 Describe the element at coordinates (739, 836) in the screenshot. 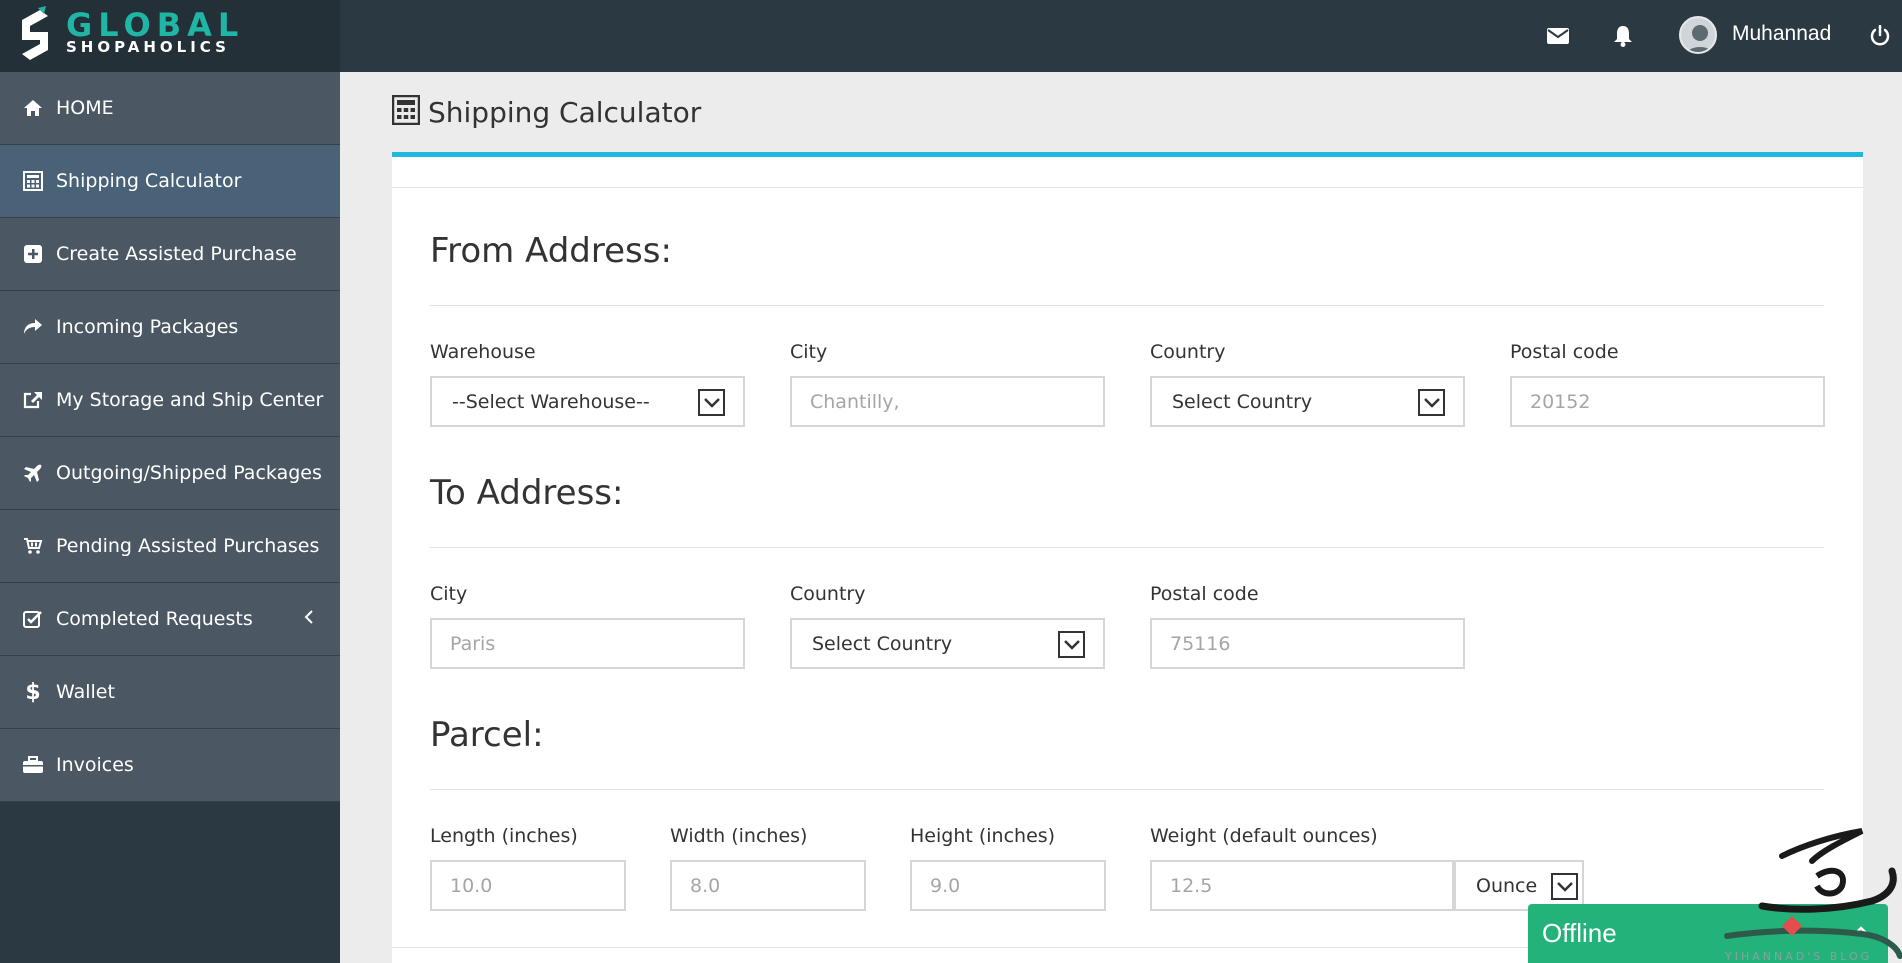

I see `width-label: Width (inches)` at that location.